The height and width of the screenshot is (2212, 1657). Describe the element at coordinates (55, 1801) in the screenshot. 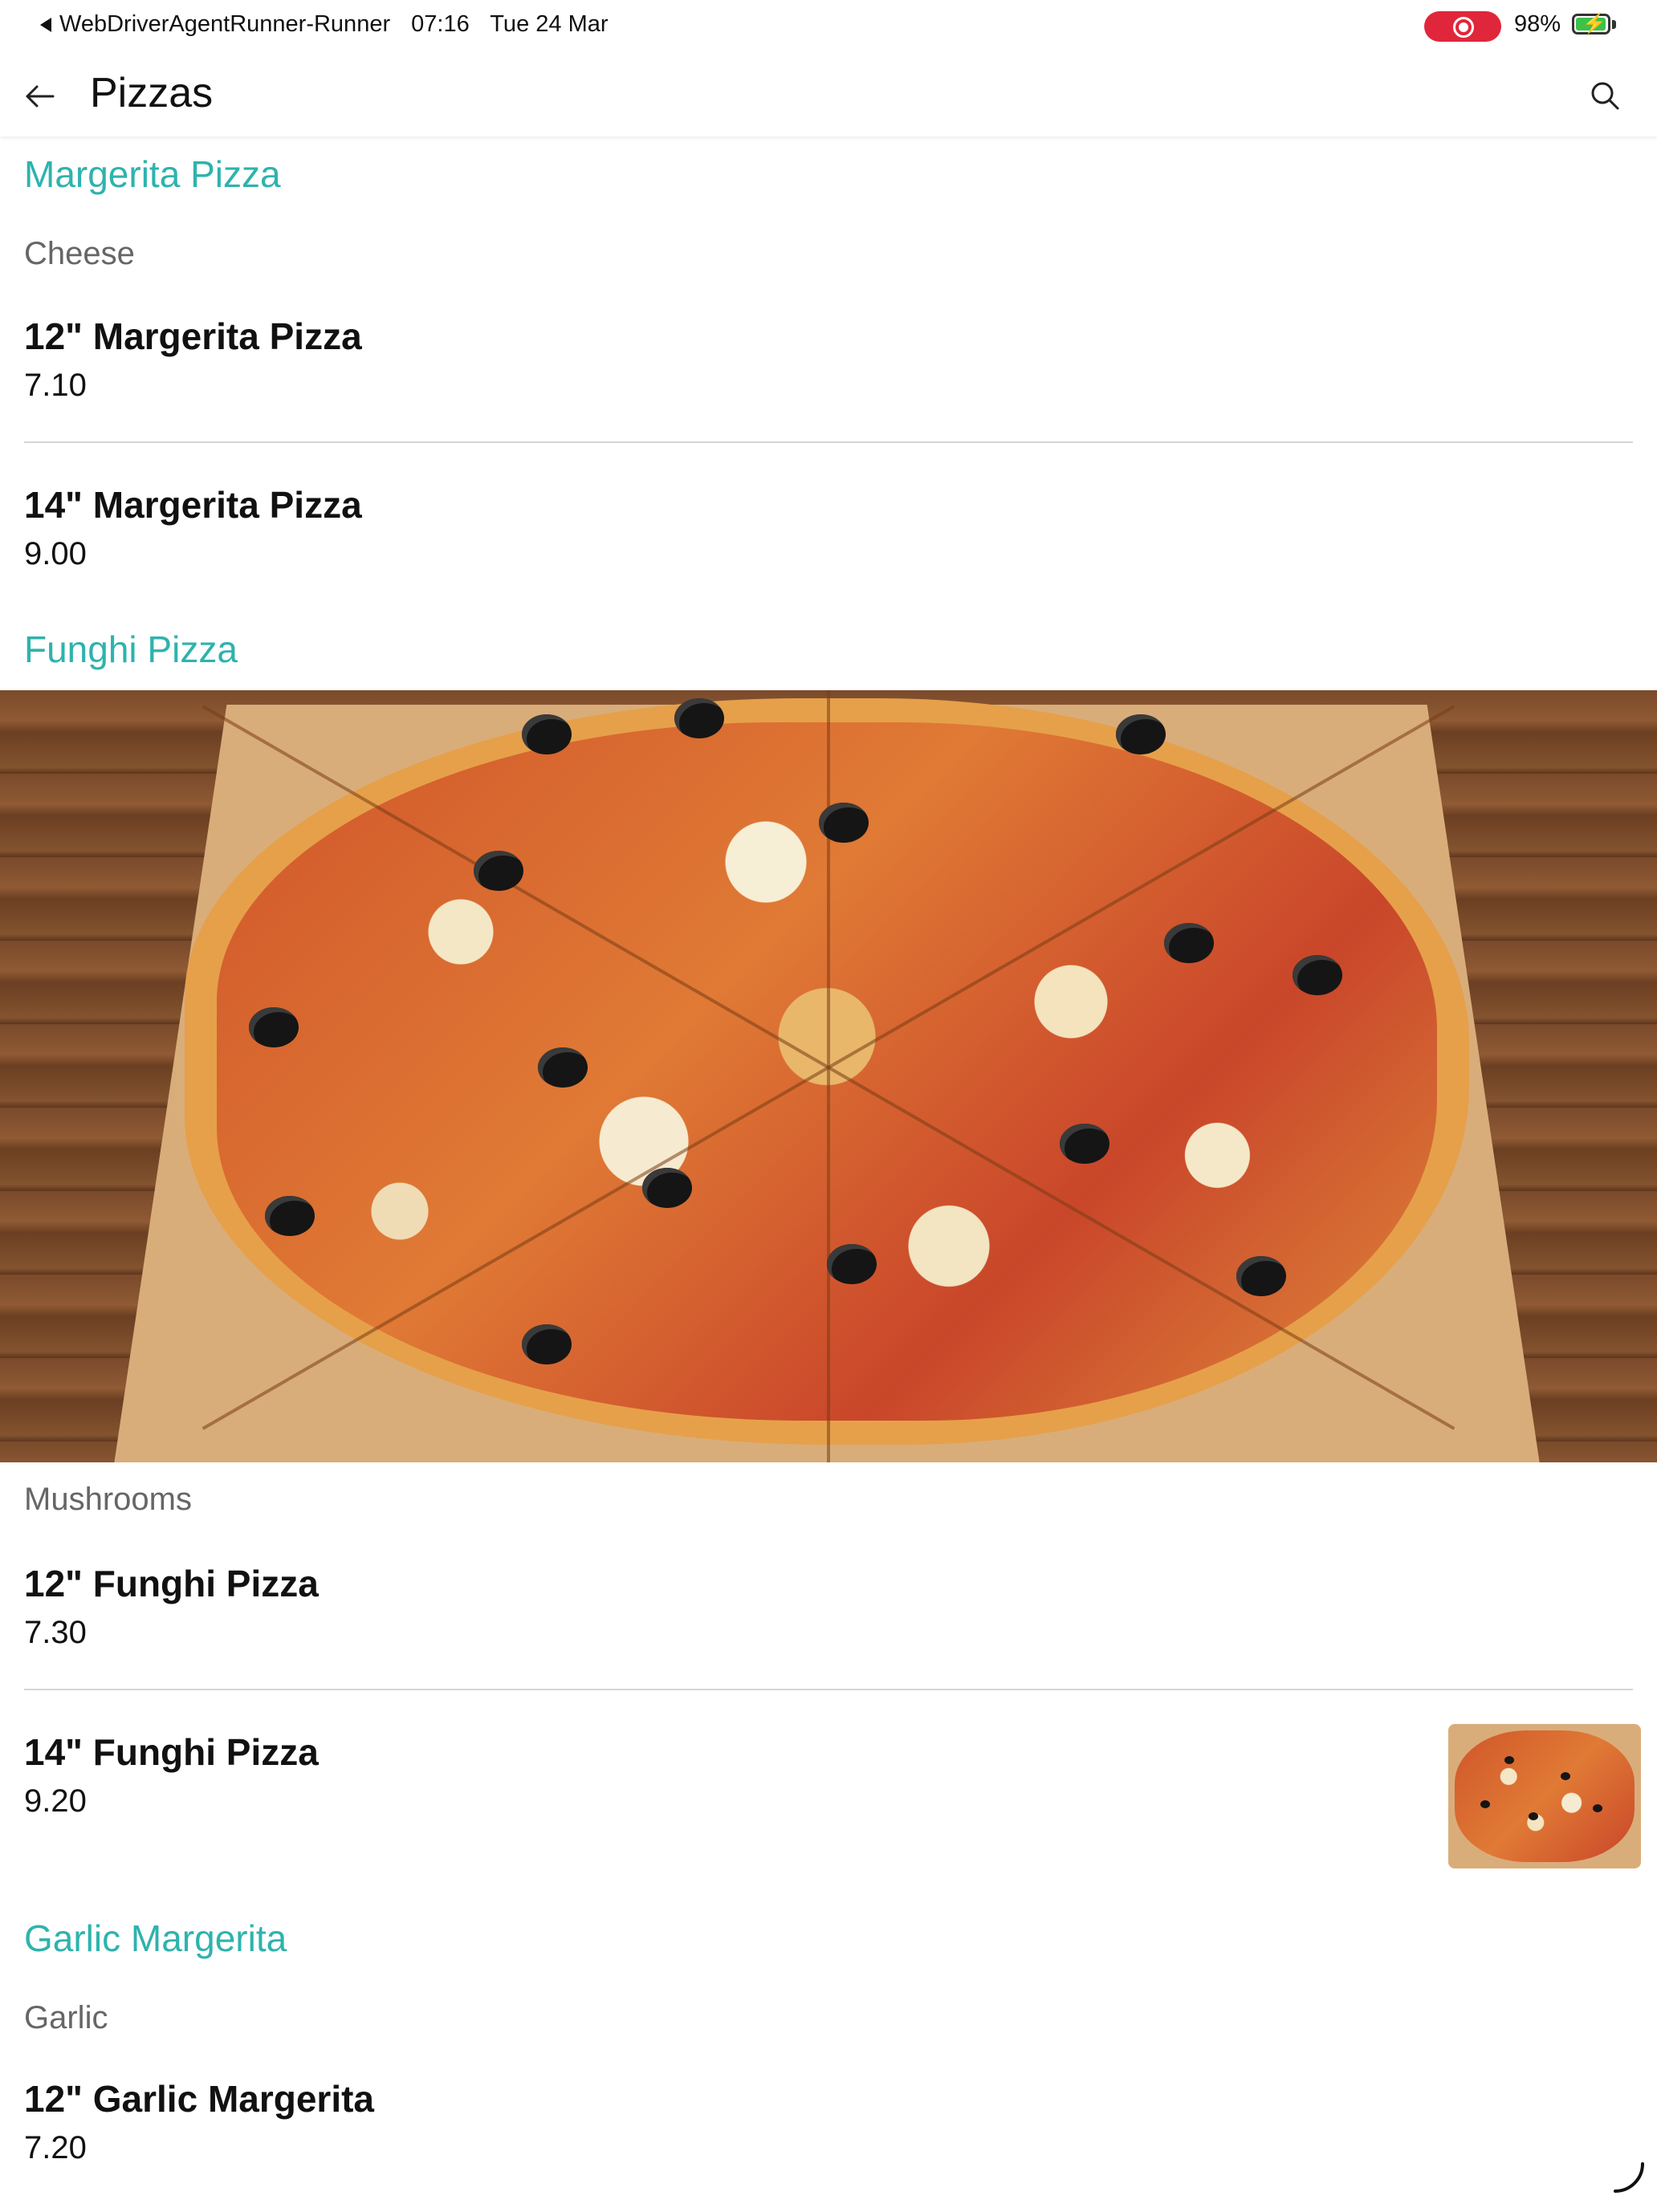

I see `item-price: 9.20` at that location.